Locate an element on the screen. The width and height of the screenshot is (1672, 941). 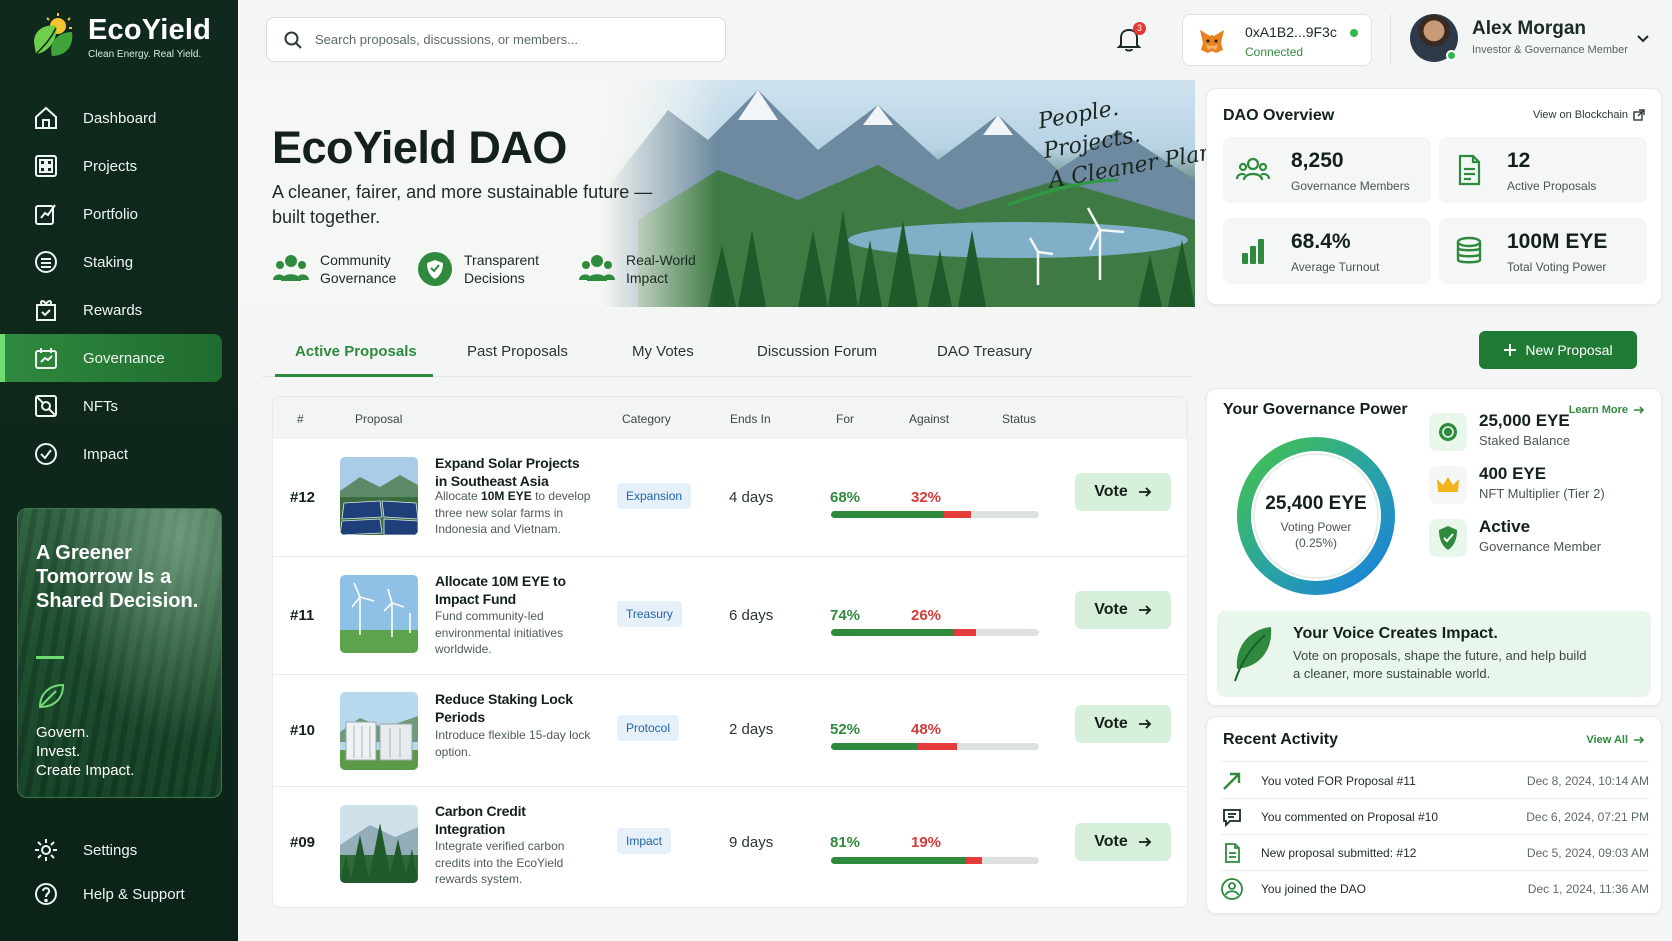
proposal-id: #09 is located at coordinates (303, 842).